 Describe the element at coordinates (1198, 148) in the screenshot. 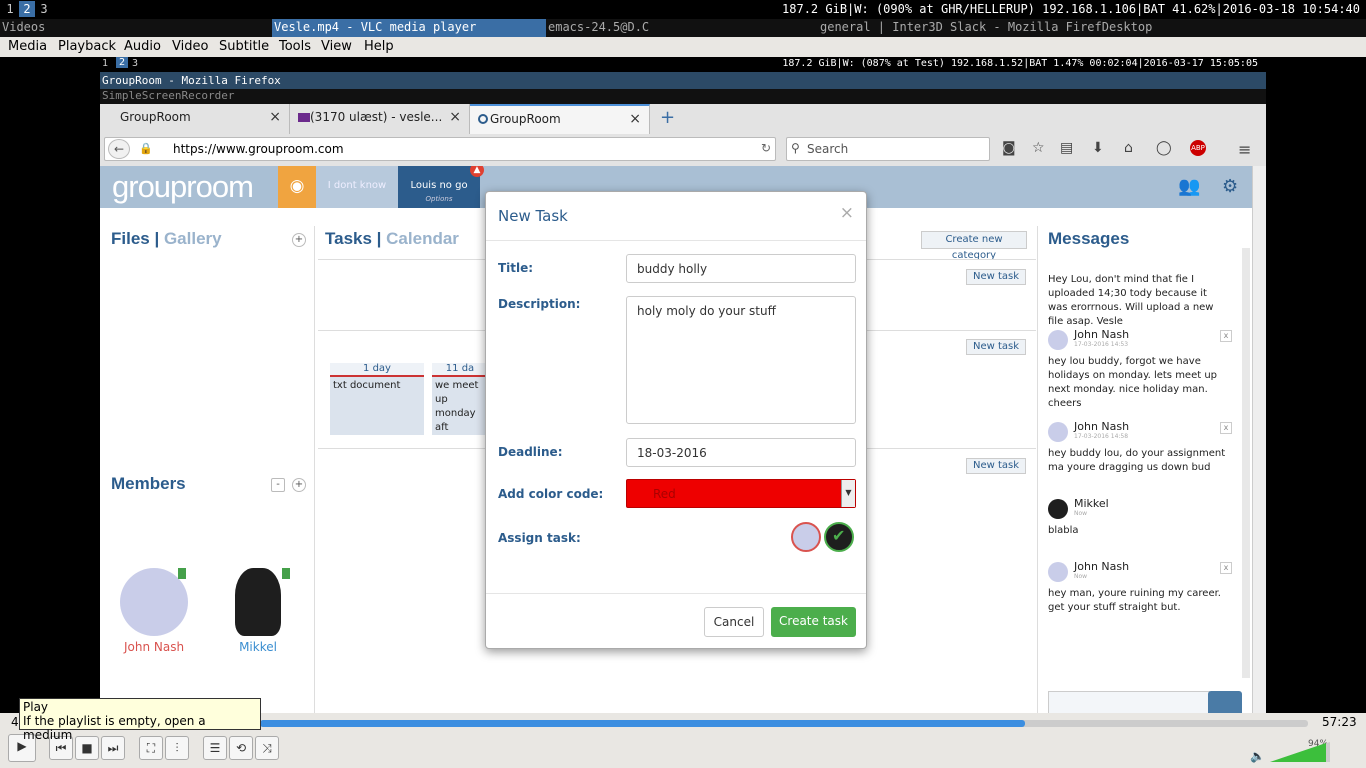

I see `adblock-icon: ABP` at that location.